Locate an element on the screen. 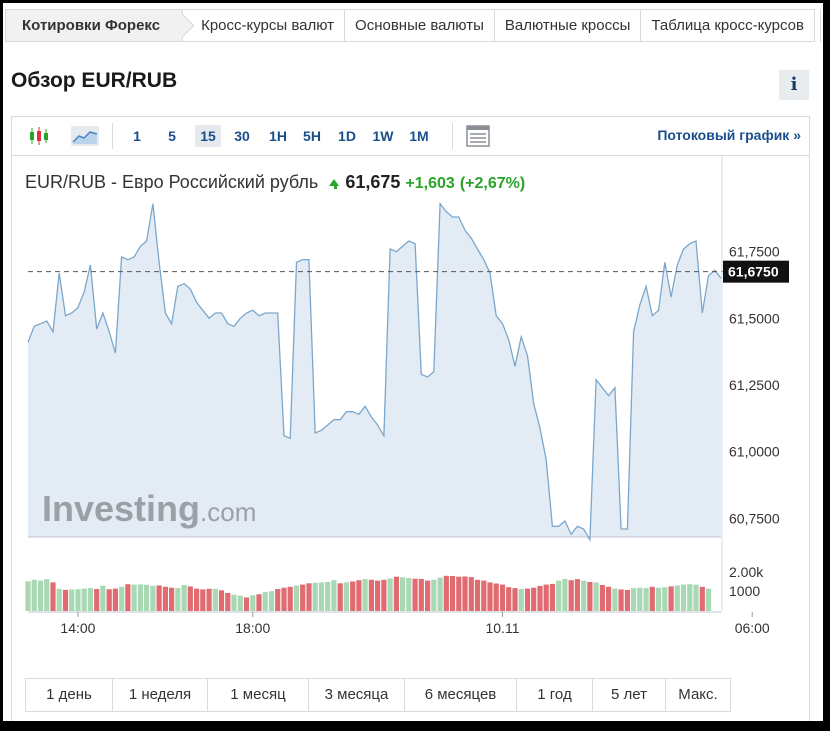  range-1-year: 1 год is located at coordinates (555, 695).